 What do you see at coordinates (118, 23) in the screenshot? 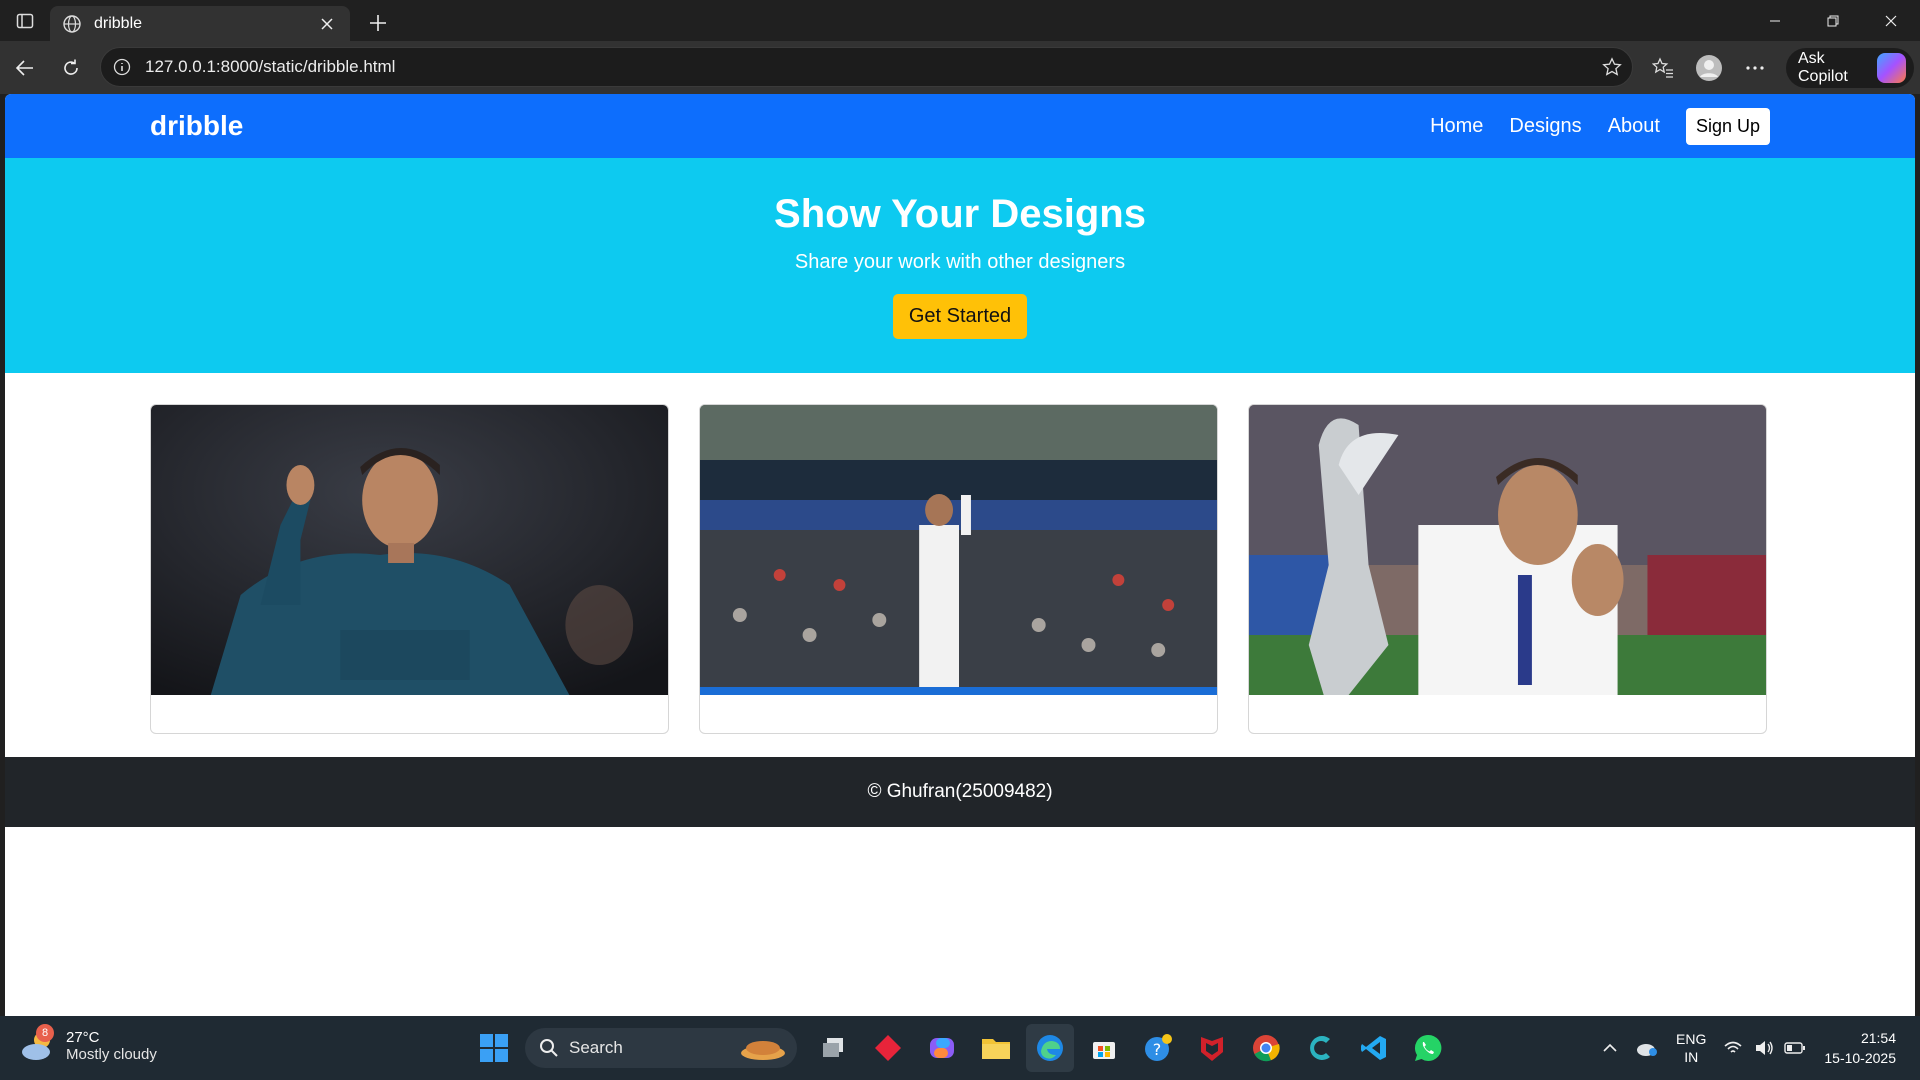
I see `tab-title: dribble` at bounding box center [118, 23].